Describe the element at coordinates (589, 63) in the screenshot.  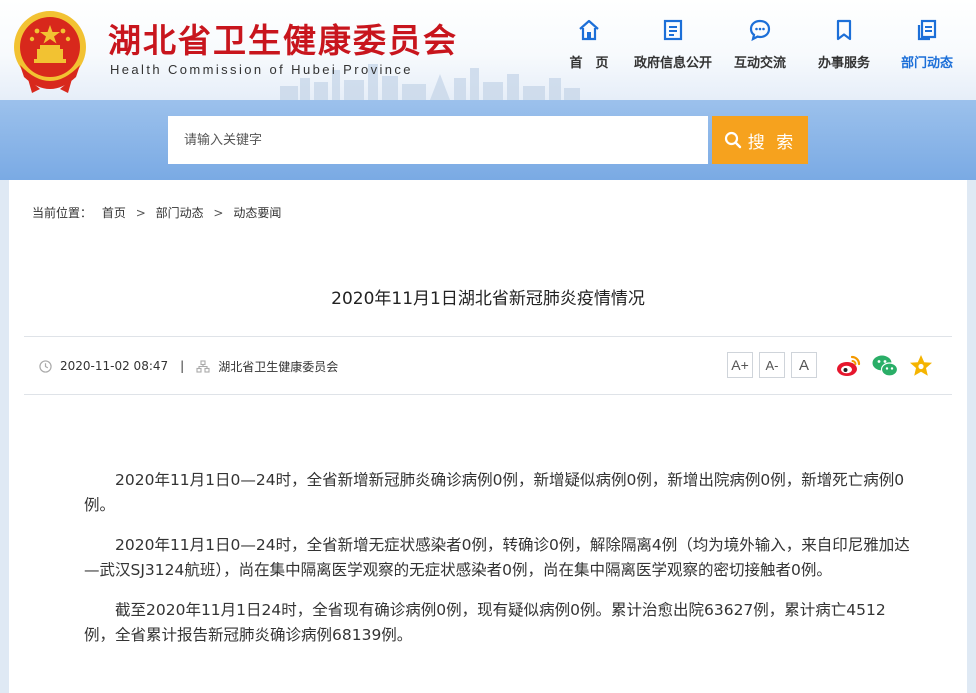
I see `nav-label-home: 首 页` at that location.